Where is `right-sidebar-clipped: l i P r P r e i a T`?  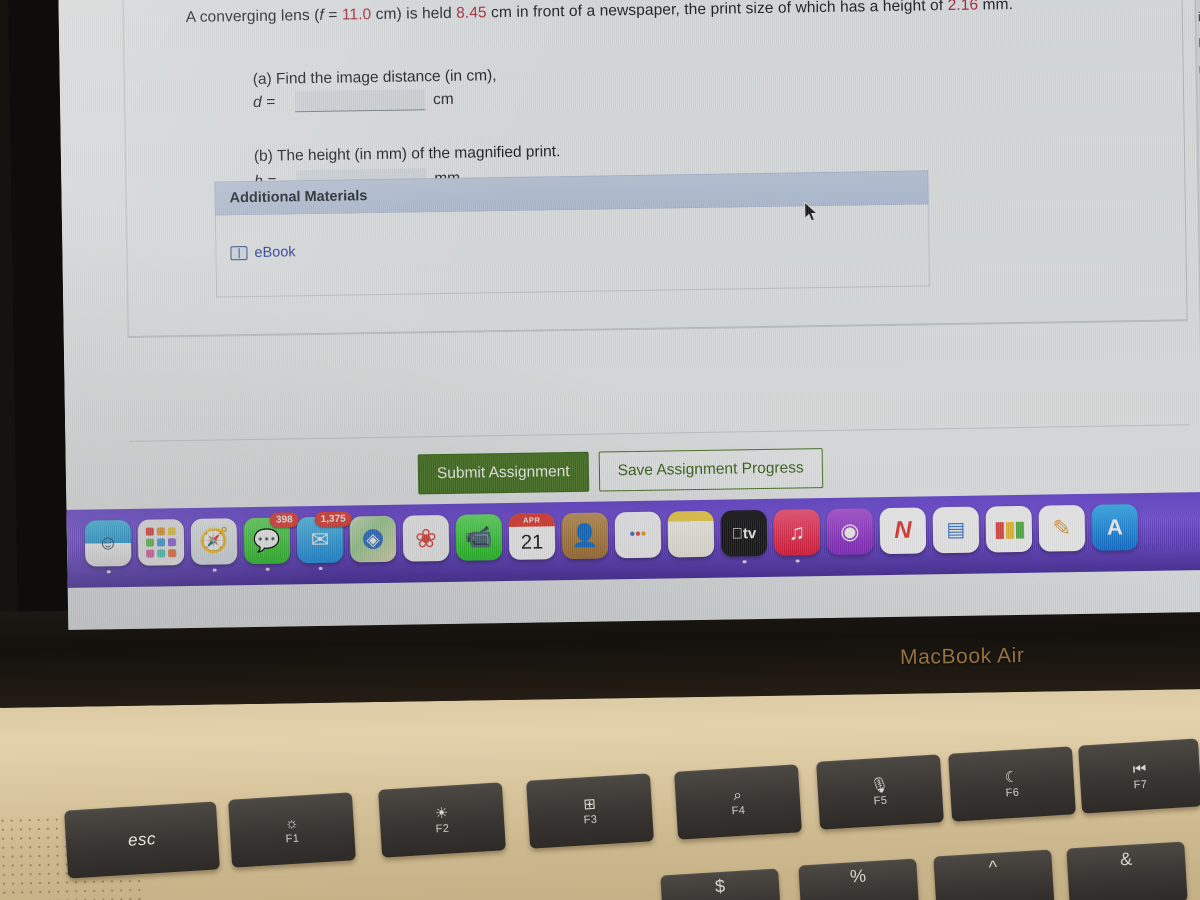 right-sidebar-clipped: l i P r P r e i a T is located at coordinates (1197, 272).